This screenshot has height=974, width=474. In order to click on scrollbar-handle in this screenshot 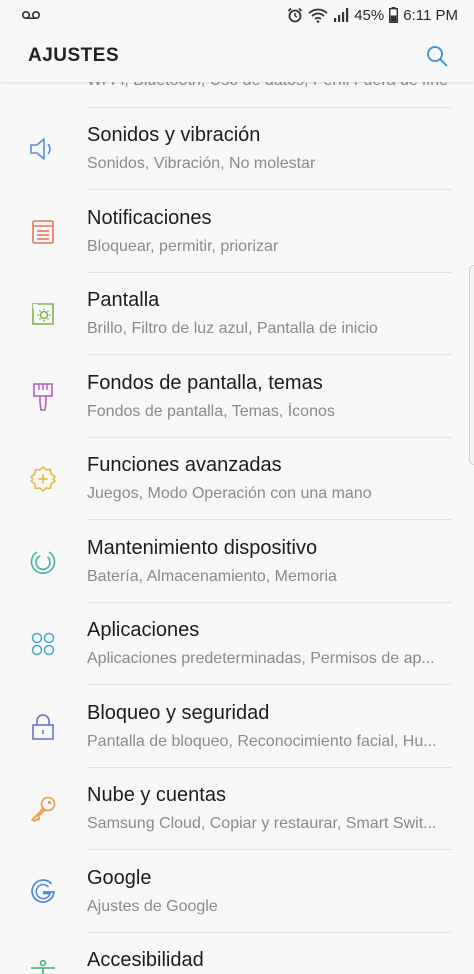, I will do `click(471, 365)`.